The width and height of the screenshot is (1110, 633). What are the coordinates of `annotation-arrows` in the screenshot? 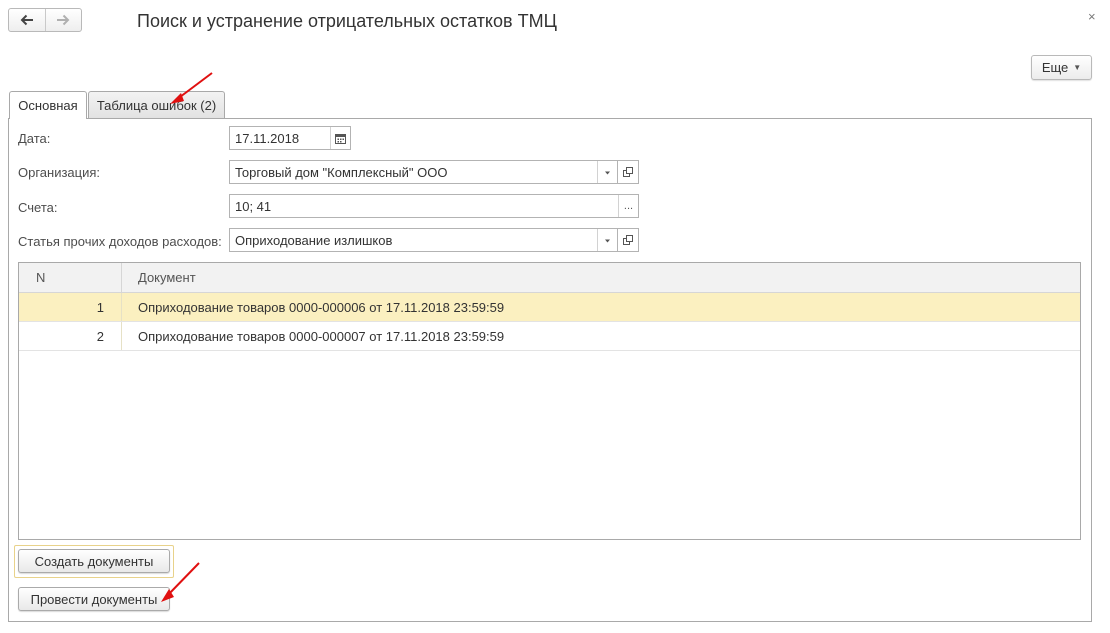 It's located at (187, 337).